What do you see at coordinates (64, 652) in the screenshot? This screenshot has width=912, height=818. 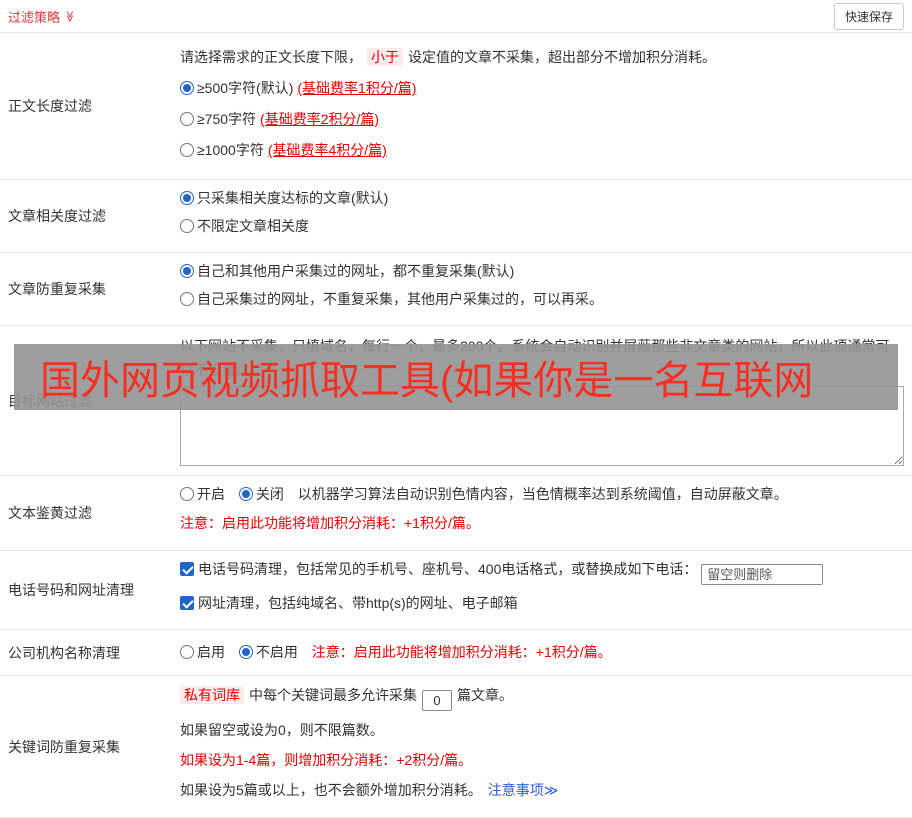 I see `row-label: 公司机构名称清理` at bounding box center [64, 652].